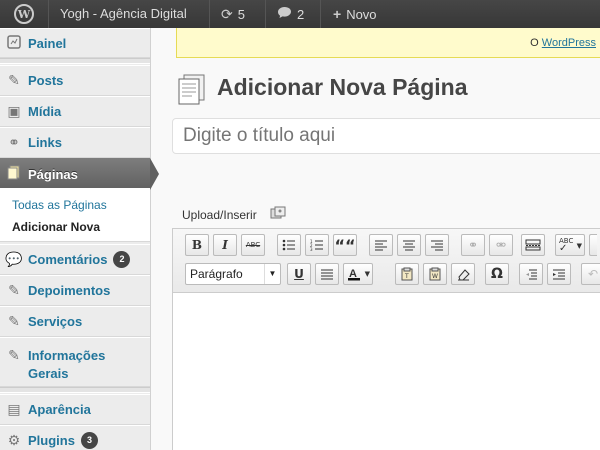  Describe the element at coordinates (225, 245) in the screenshot. I see `italic-button: I` at that location.